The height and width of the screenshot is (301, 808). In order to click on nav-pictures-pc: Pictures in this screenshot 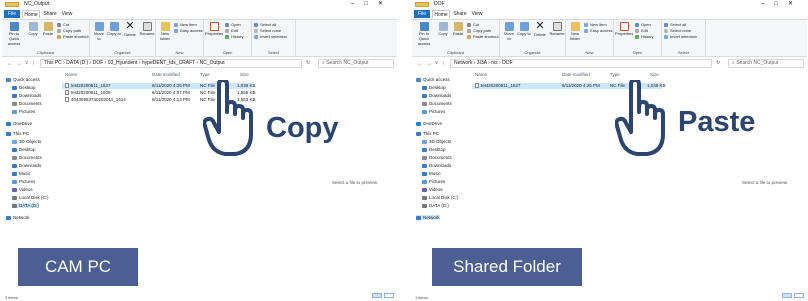, I will do `click(23, 181)`.